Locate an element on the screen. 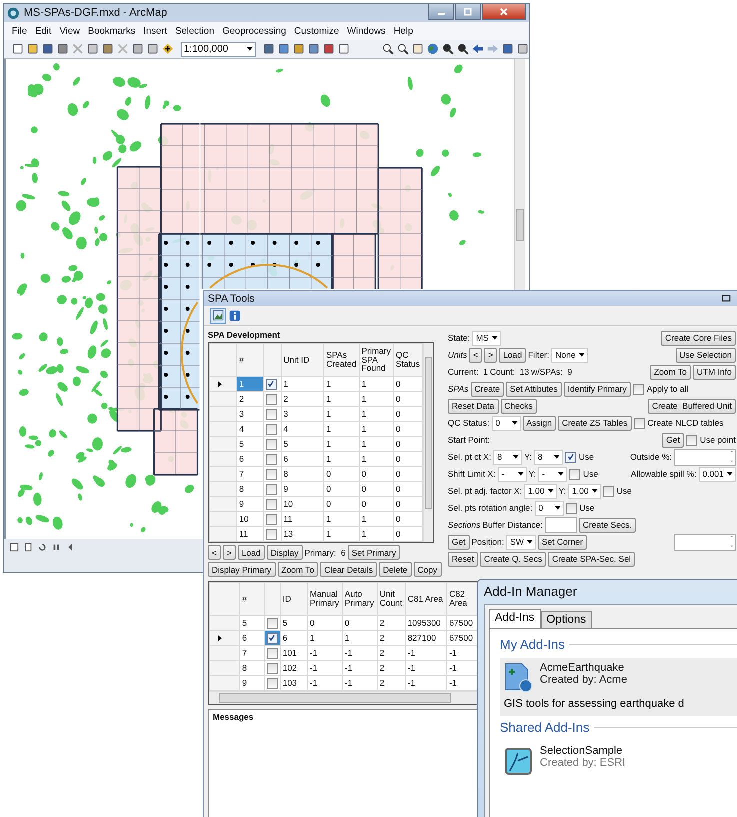 The height and width of the screenshot is (817, 737). group-title: Shared Add-Ins is located at coordinates (545, 727).